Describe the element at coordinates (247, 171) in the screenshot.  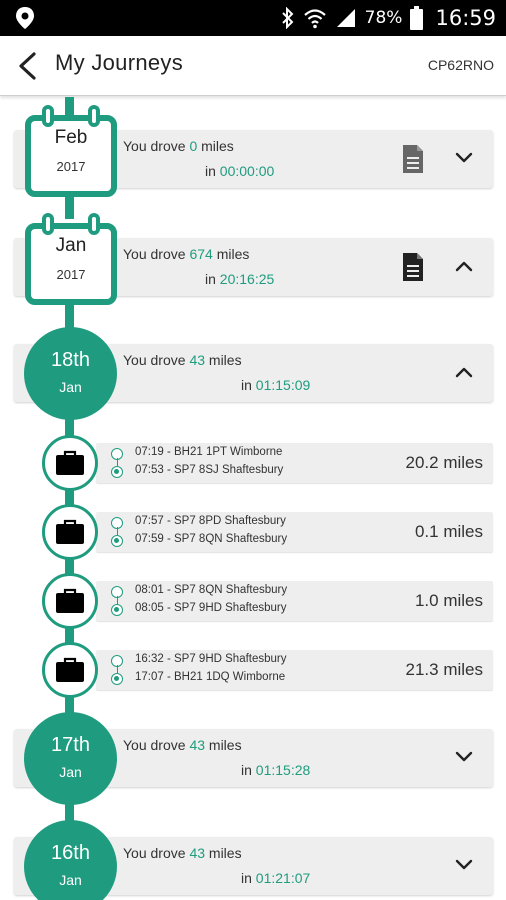
I see `summary-duration: 00:00:00` at that location.